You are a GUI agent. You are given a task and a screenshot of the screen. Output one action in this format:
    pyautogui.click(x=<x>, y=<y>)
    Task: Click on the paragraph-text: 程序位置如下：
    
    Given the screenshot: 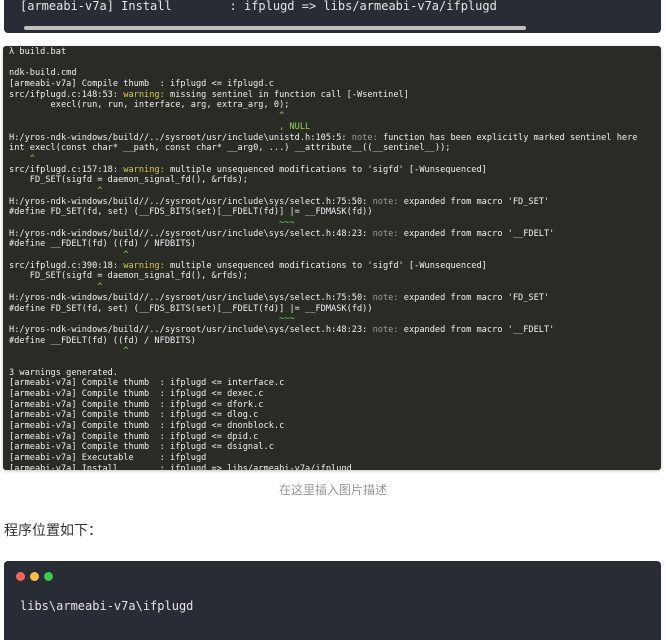 What is the action you would take?
    pyautogui.click(x=53, y=531)
    